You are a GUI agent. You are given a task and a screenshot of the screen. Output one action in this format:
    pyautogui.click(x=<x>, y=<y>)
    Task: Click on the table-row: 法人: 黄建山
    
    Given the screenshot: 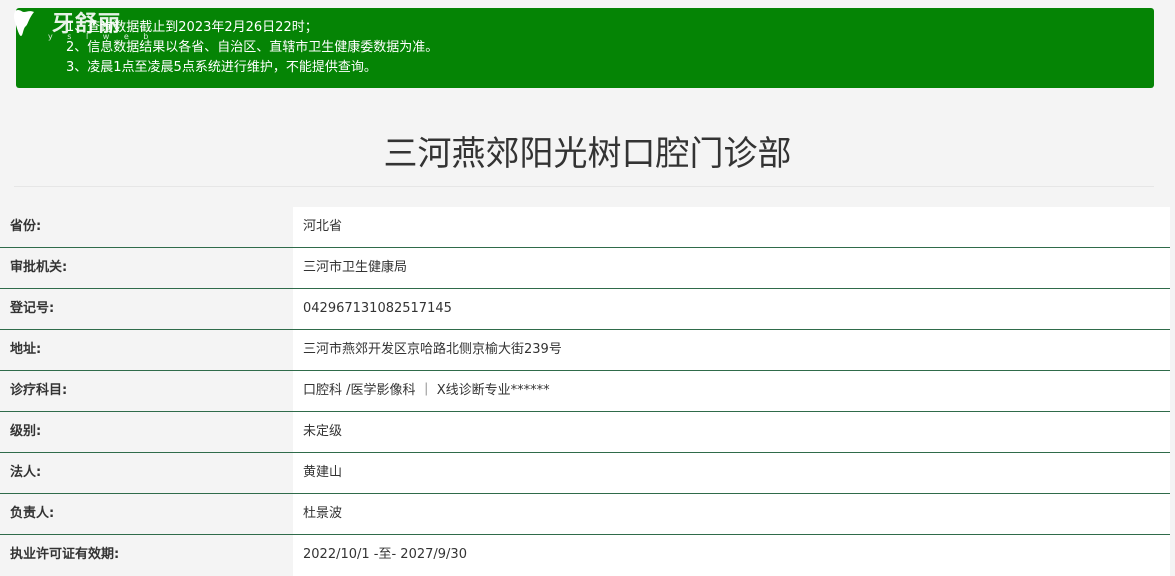 What is the action you would take?
    pyautogui.click(x=585, y=473)
    